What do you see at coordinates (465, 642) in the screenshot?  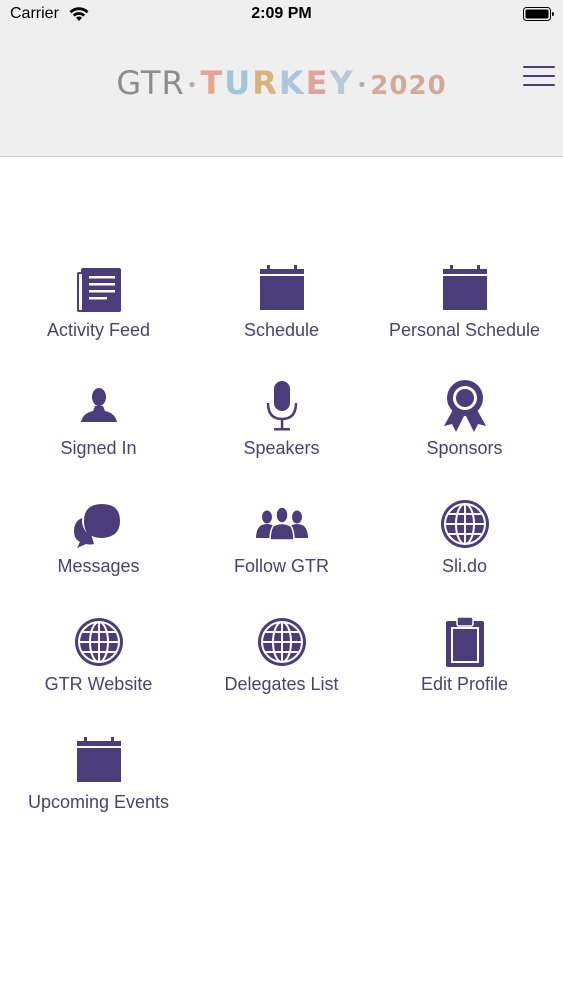 I see `clipboard-icon` at bounding box center [465, 642].